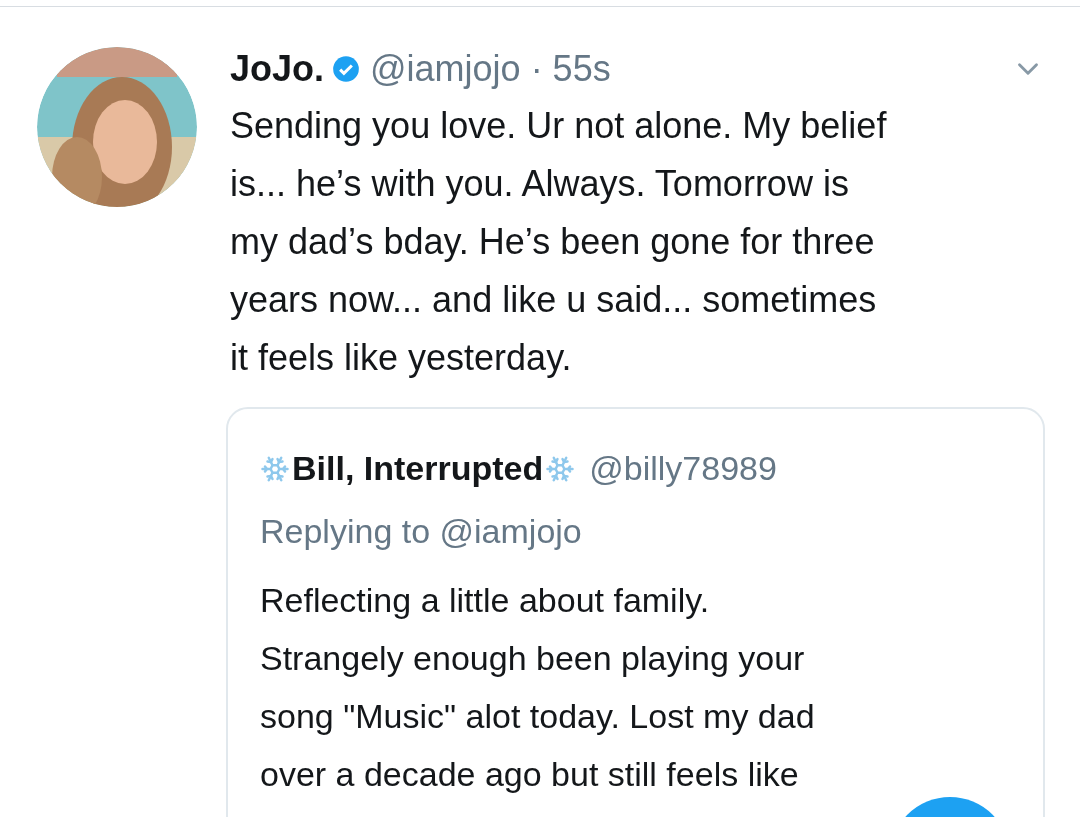 Image resolution: width=1080 pixels, height=817 pixels. Describe the element at coordinates (421, 531) in the screenshot. I see `replying-to: Replying to @iamjojo` at that location.